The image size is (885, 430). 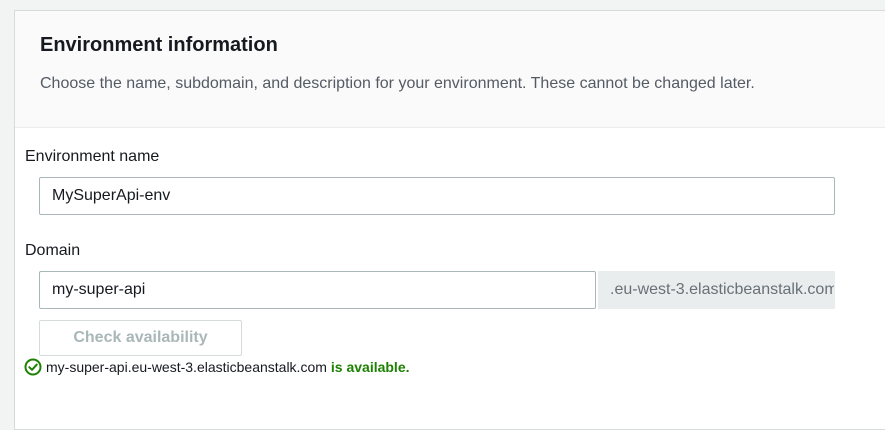 I want to click on check-availability-button: Check availability, so click(x=140, y=338).